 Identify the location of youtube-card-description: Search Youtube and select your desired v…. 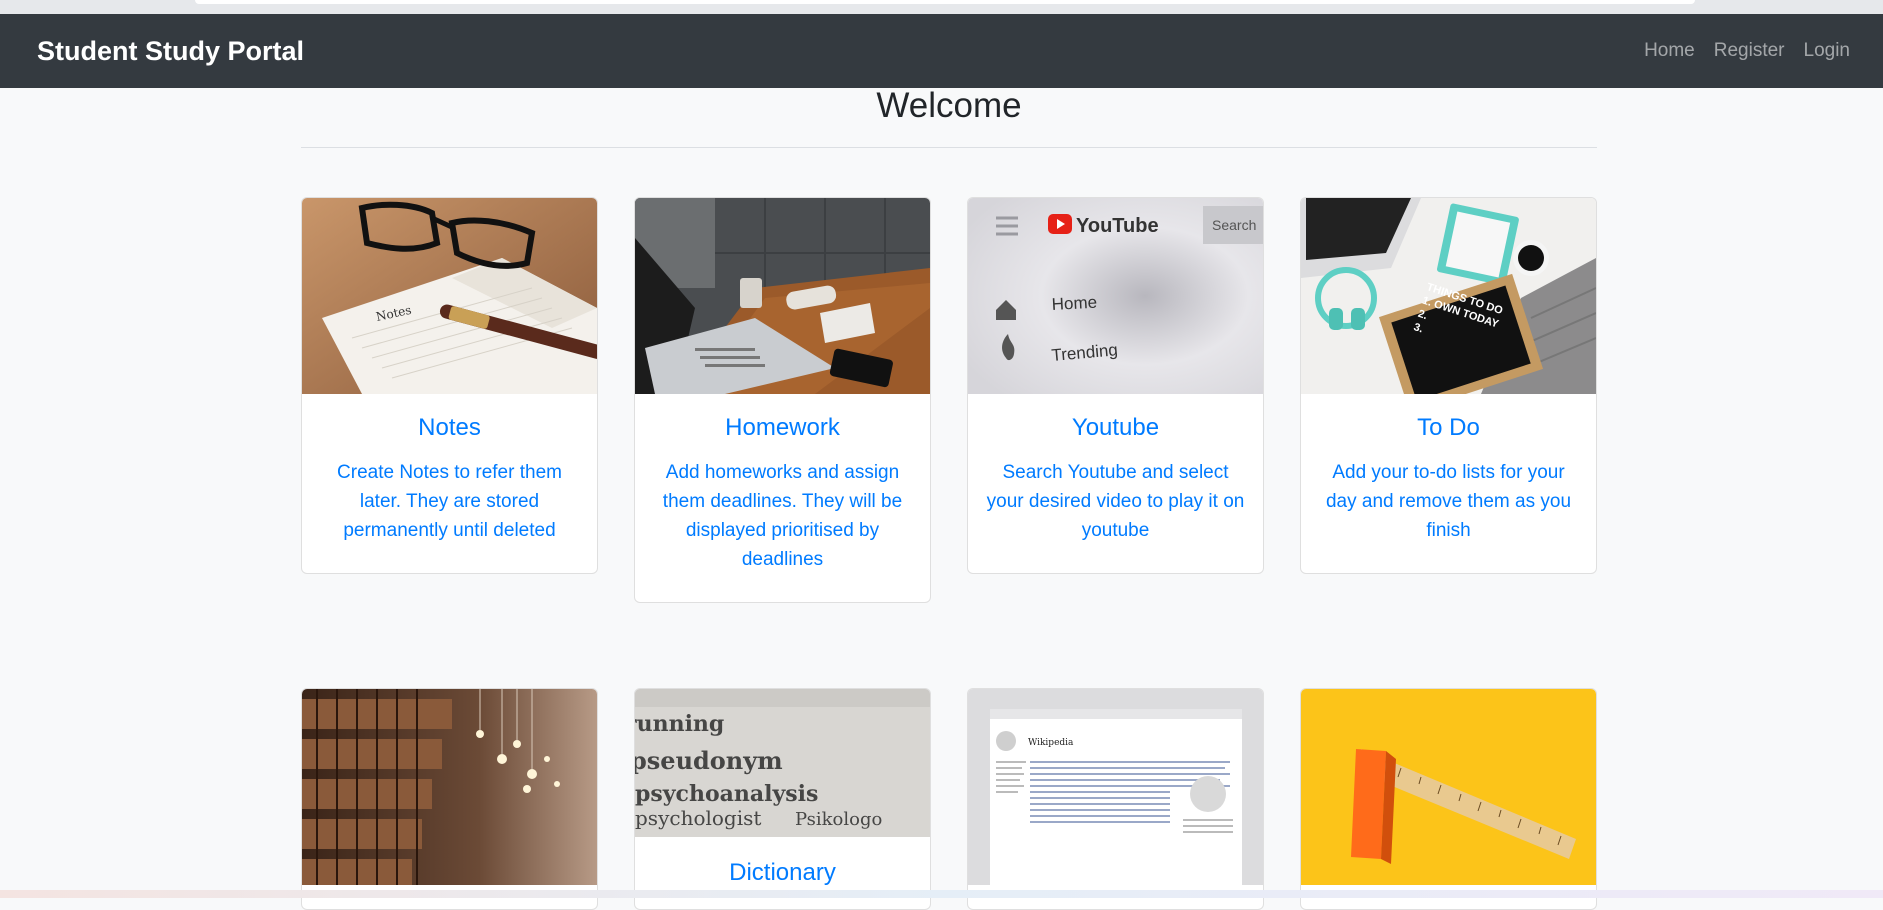
(1115, 501).